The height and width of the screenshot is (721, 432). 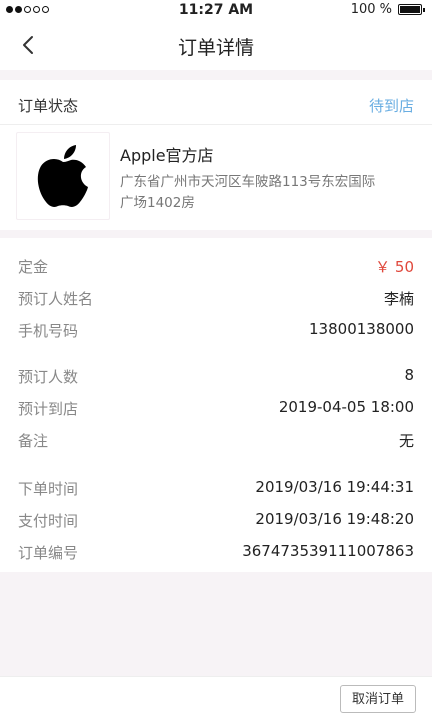 I want to click on remarks-row: 备注 无, so click(x=216, y=442).